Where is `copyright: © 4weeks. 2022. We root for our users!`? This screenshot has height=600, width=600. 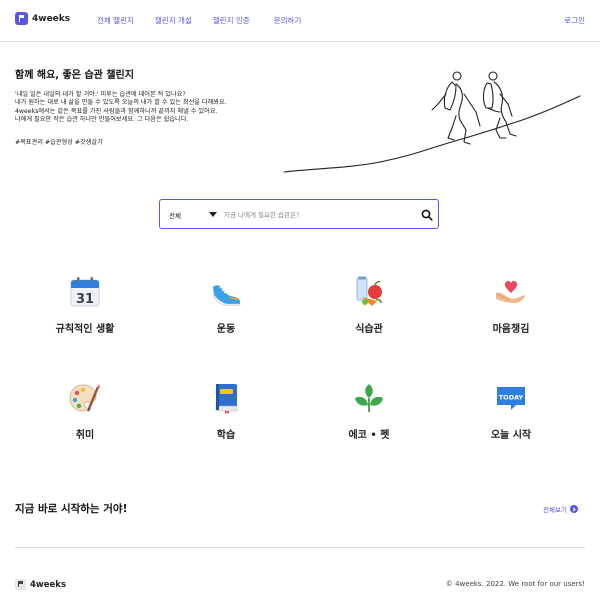
copyright: © 4weeks. 2022. We root for our users! is located at coordinates (515, 584).